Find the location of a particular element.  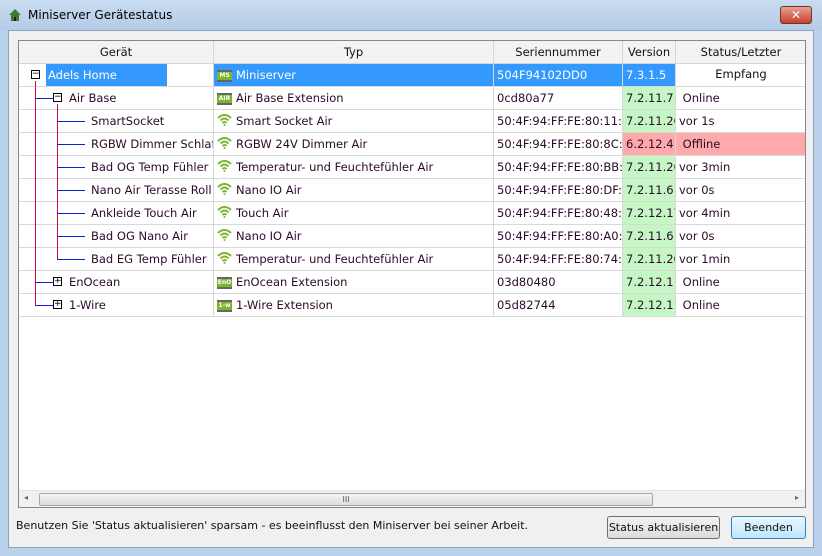

device-type: RGBW 24V Dimmer Air is located at coordinates (302, 144).